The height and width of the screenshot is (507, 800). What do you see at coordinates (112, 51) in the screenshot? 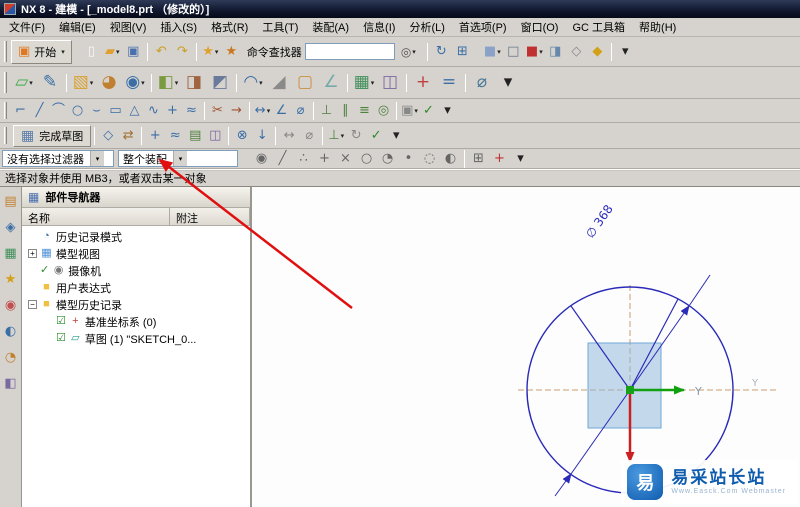
I see `open-icon: ▰ ▾` at bounding box center [112, 51].